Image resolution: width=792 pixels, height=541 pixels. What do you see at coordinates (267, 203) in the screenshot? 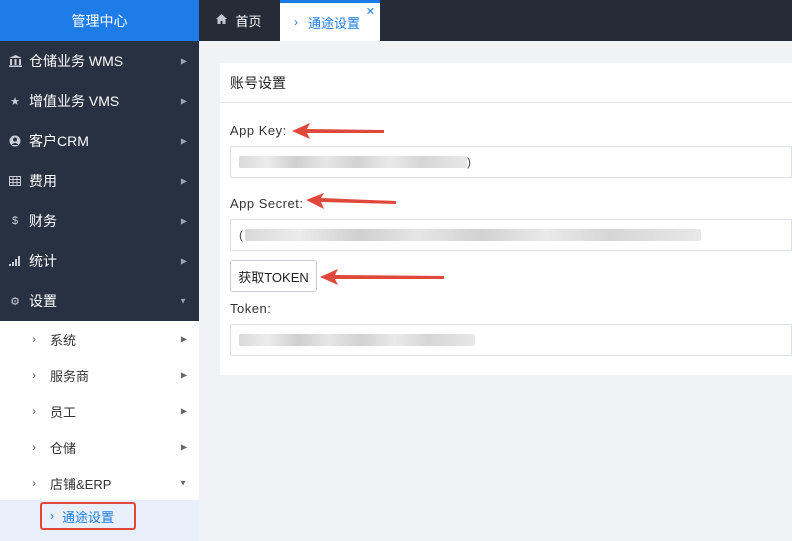
I see `app-secret-label: App Secret:` at bounding box center [267, 203].